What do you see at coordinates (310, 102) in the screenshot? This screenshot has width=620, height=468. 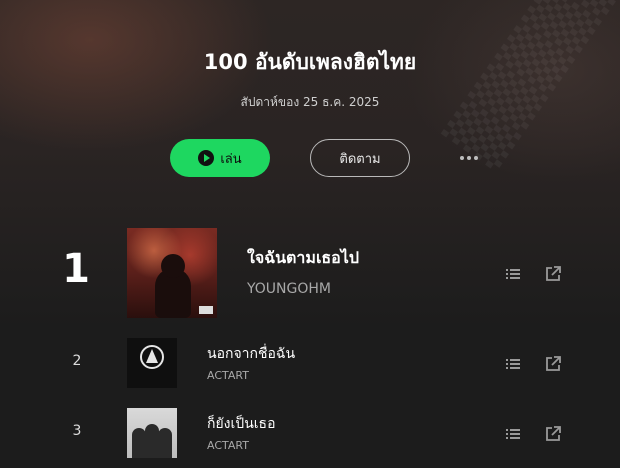 I see `week-subtitle: สัปดาห์ของ 25 ธ.ค. 2025` at bounding box center [310, 102].